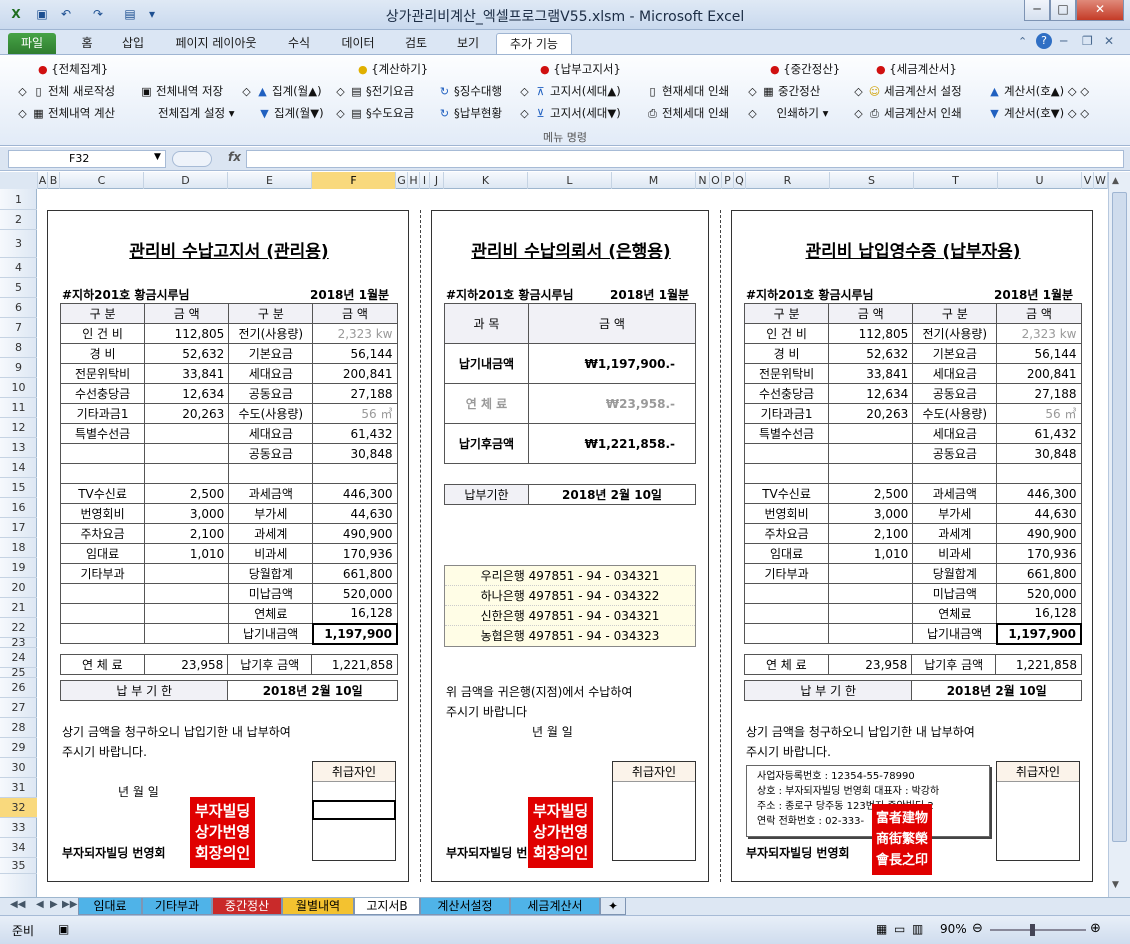 Image resolution: width=1130 pixels, height=944 pixels. I want to click on print-all-button: ⎙ 전체세대 인쇄, so click(687, 113).